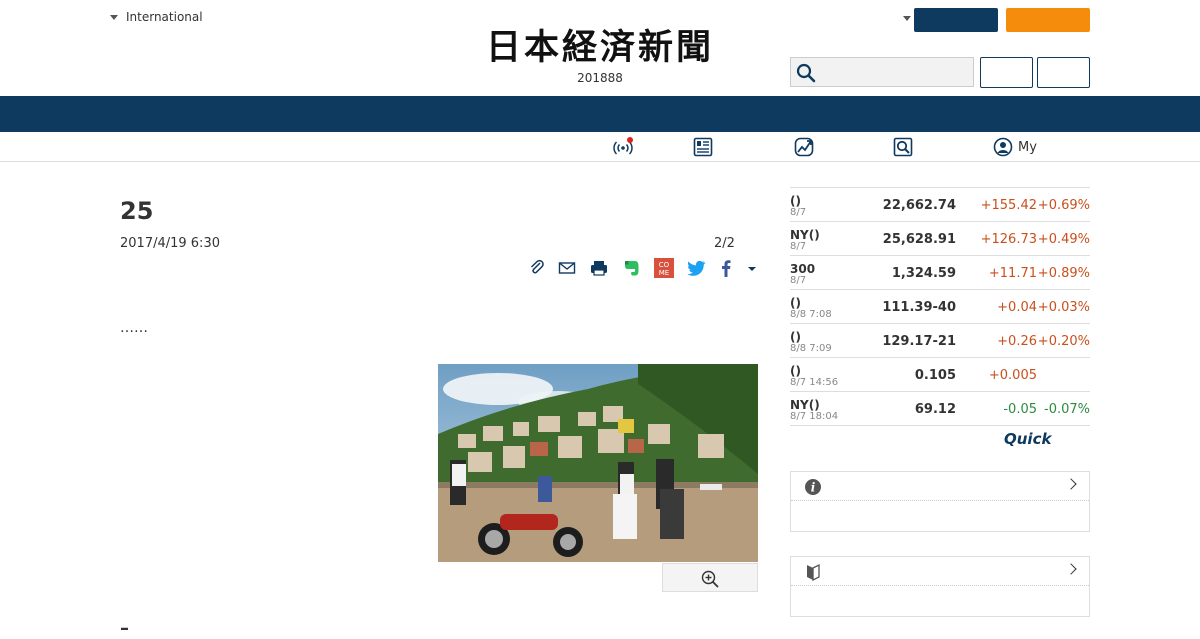 This screenshot has height=639, width=1200. I want to click on market-time: 8/8 7:08, so click(811, 314).